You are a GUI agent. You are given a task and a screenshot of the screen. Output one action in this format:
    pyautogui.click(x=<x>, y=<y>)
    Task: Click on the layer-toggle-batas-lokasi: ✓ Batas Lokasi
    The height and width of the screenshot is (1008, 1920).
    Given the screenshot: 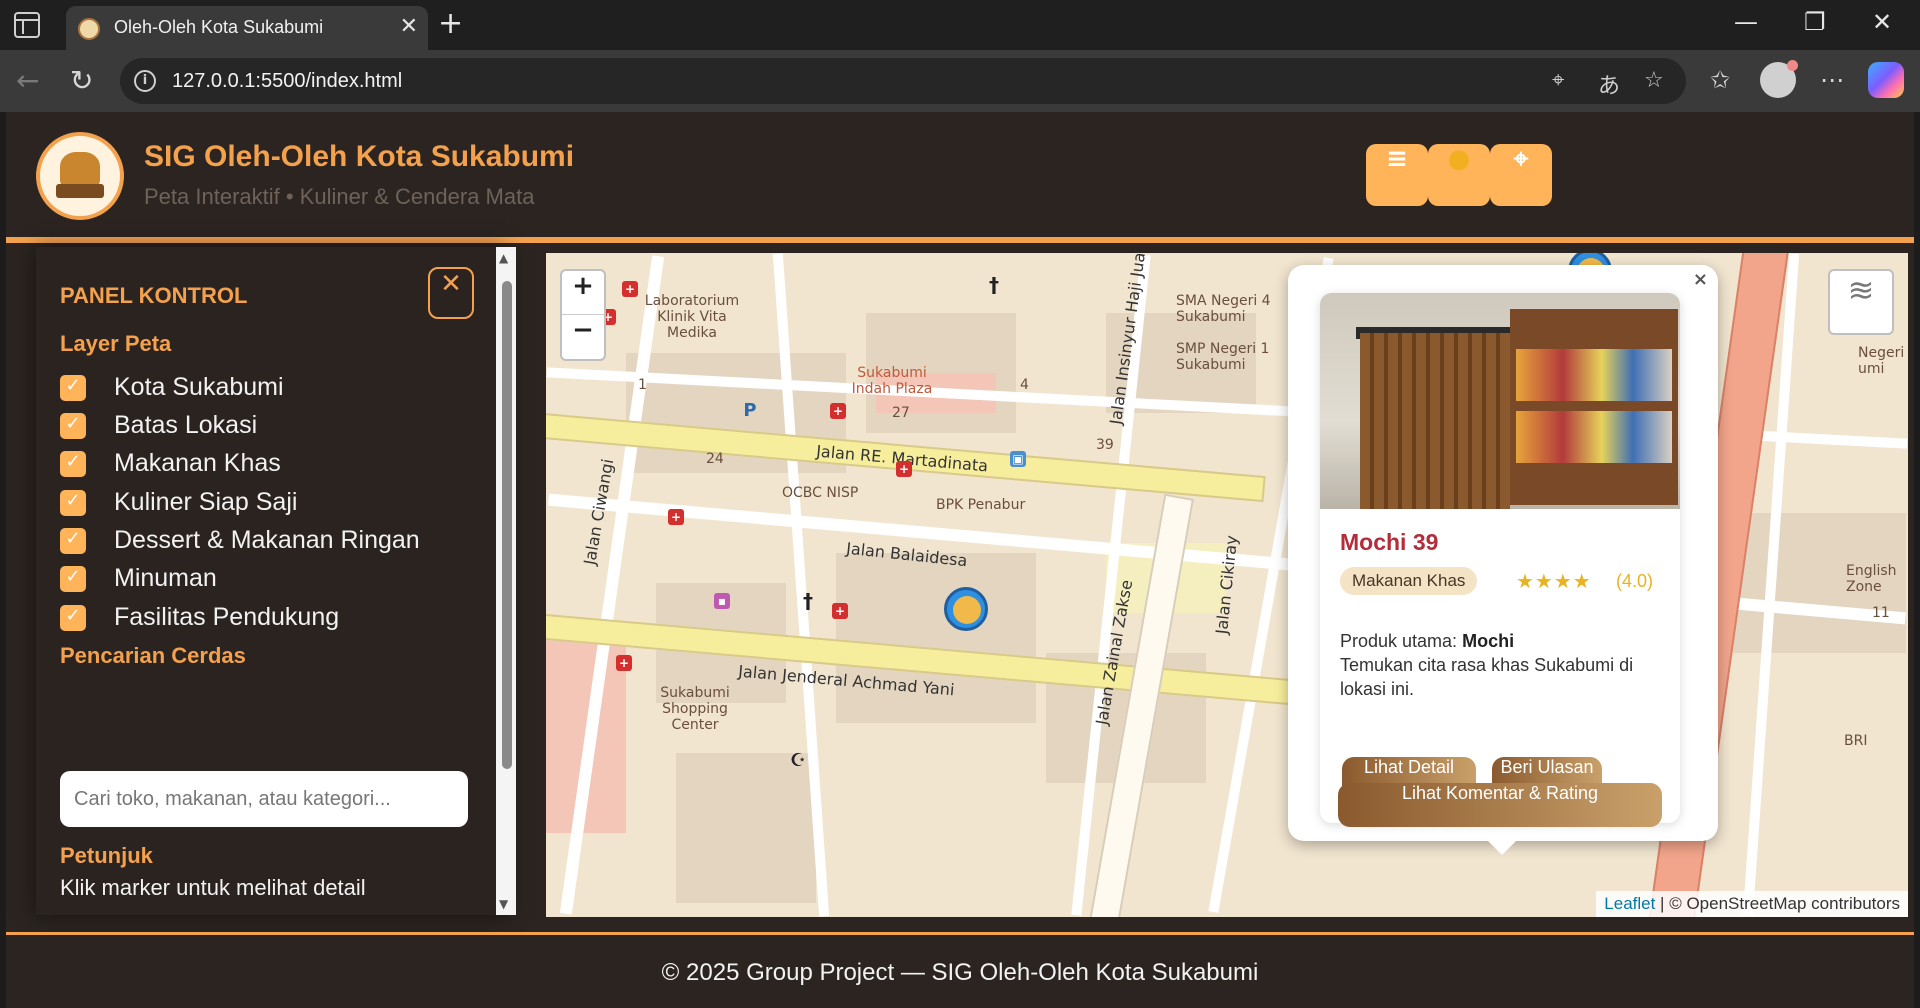 What is the action you would take?
    pyautogui.click(x=260, y=427)
    